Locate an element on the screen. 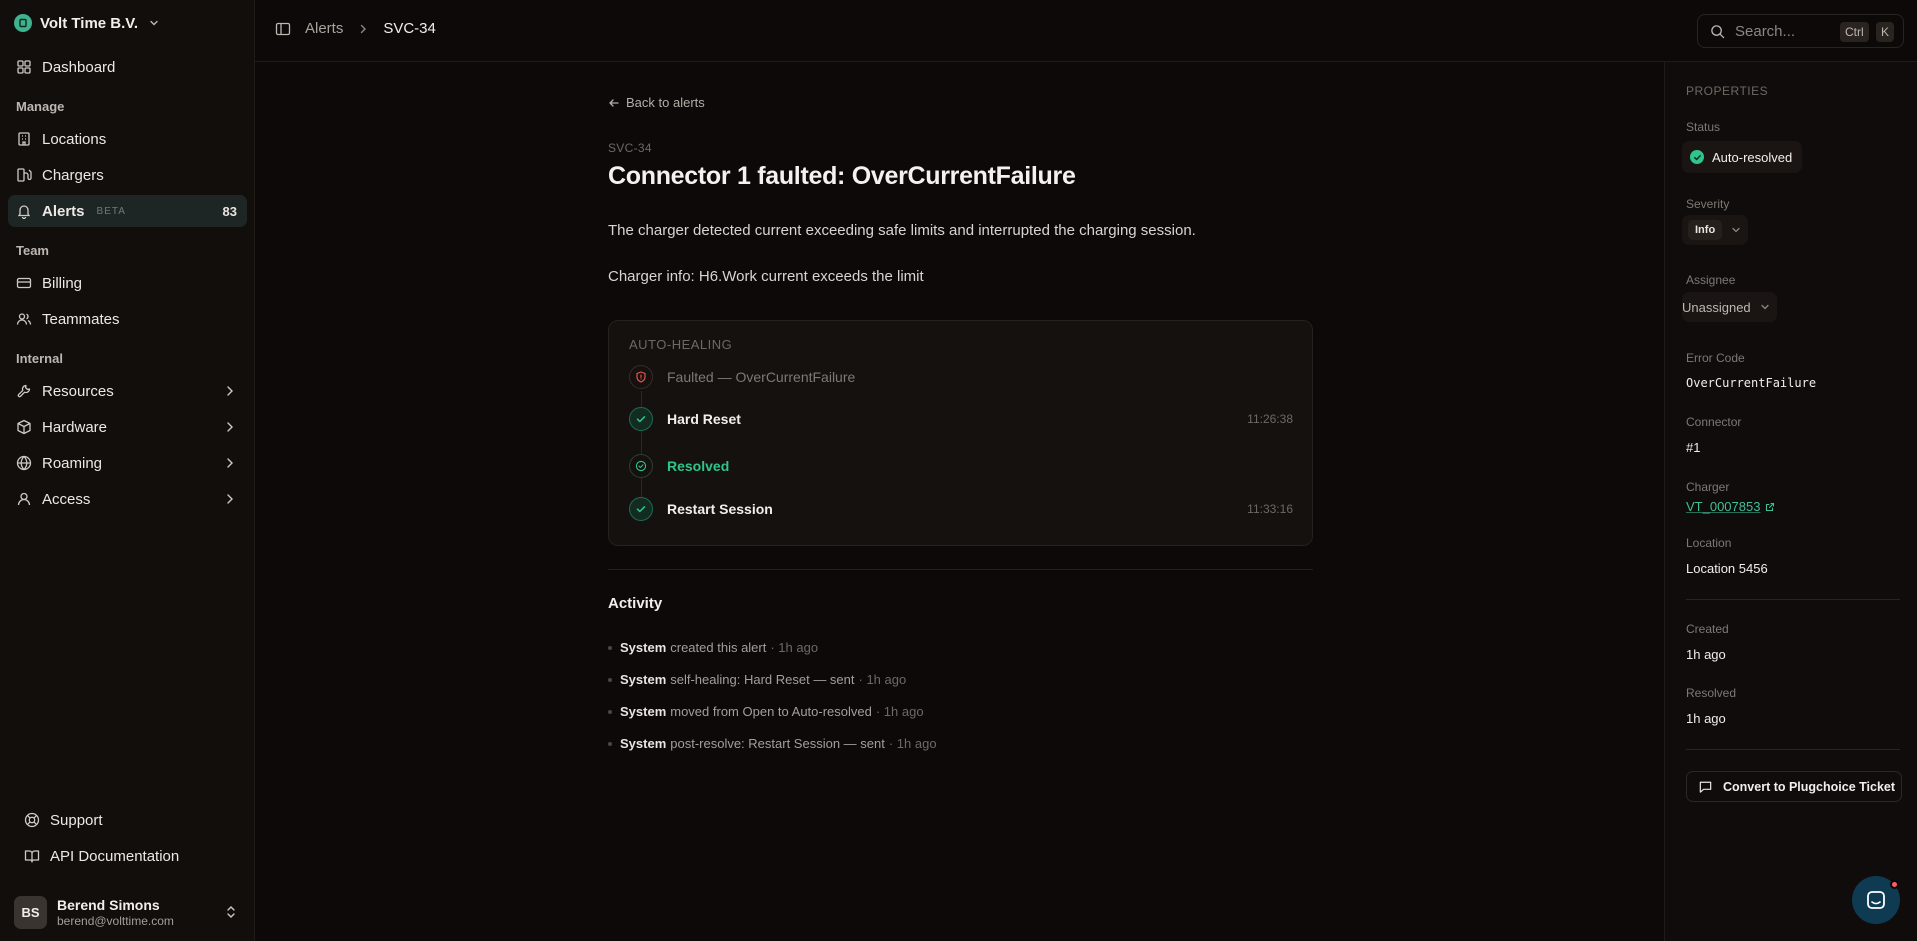 The width and height of the screenshot is (1917, 941). sidebar-toggle-icon is located at coordinates (283, 29).